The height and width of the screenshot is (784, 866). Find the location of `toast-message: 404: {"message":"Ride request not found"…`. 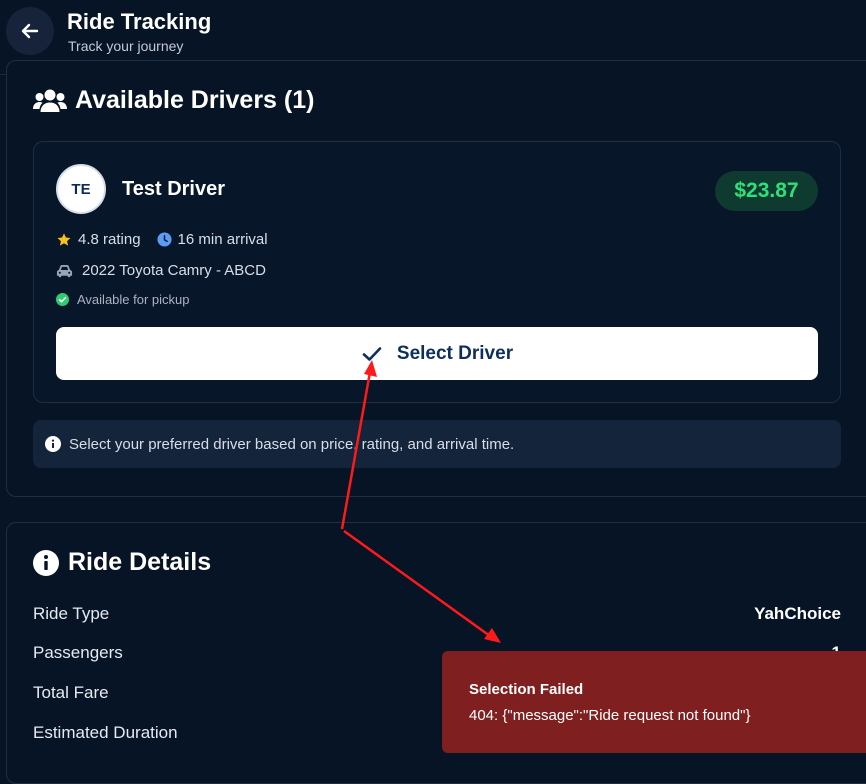

toast-message: 404: {"message":"Ride request not found"… is located at coordinates (610, 715).